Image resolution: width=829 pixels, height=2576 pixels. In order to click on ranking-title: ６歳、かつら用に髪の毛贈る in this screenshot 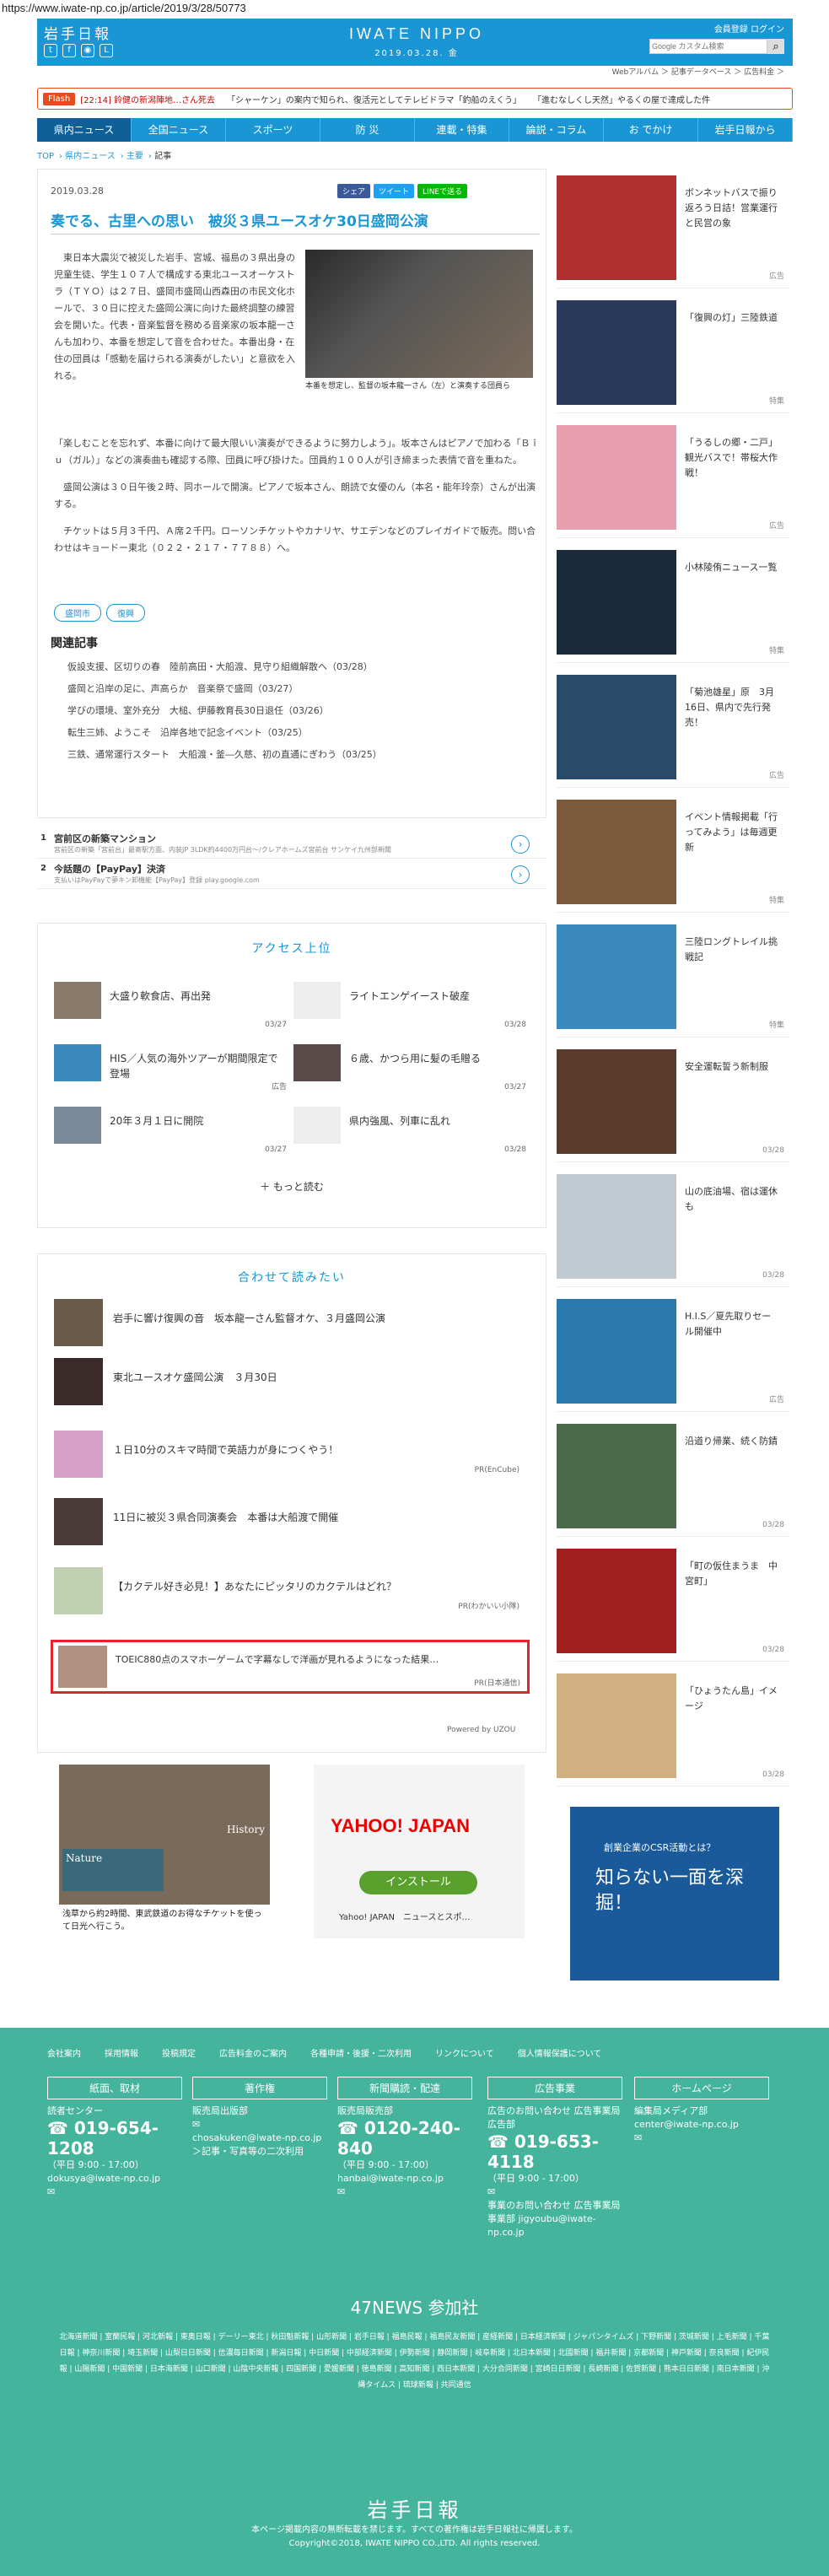, I will do `click(437, 1058)`.